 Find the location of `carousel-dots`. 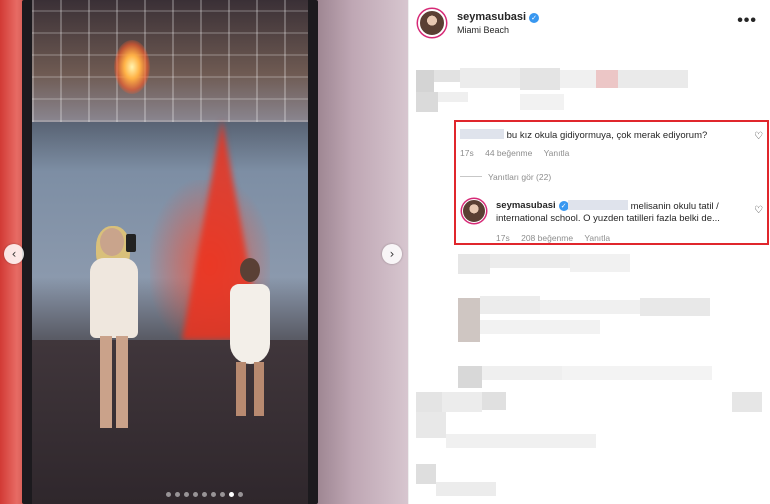

carousel-dots is located at coordinates (204, 494).